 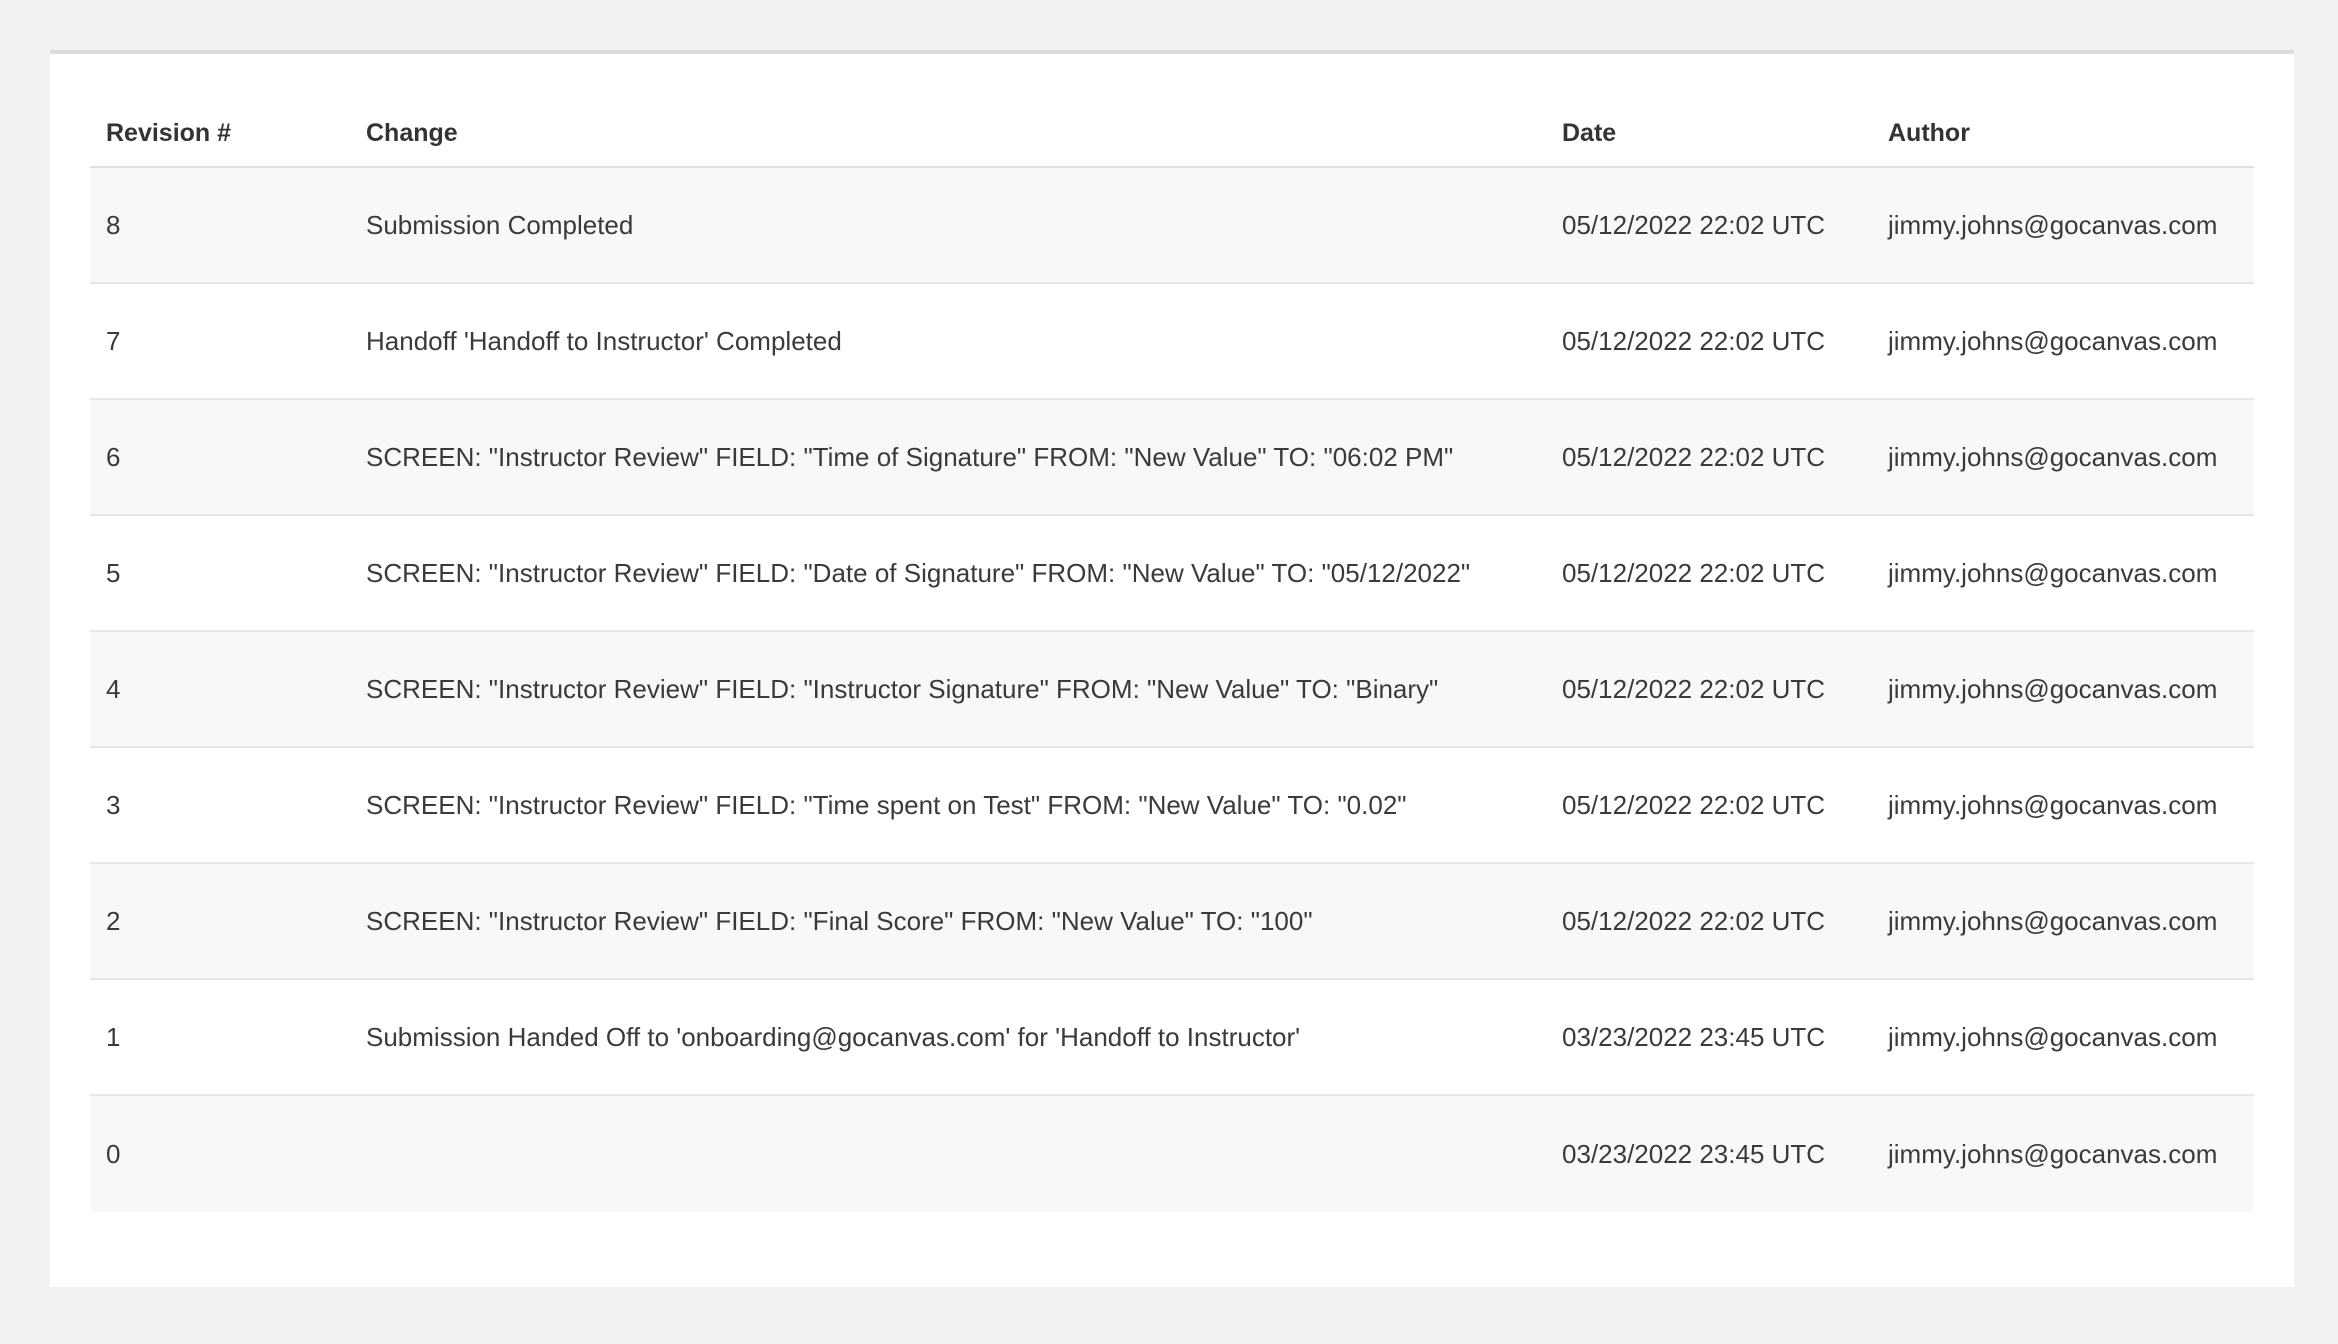 I want to click on revision-number: 4, so click(x=113, y=688).